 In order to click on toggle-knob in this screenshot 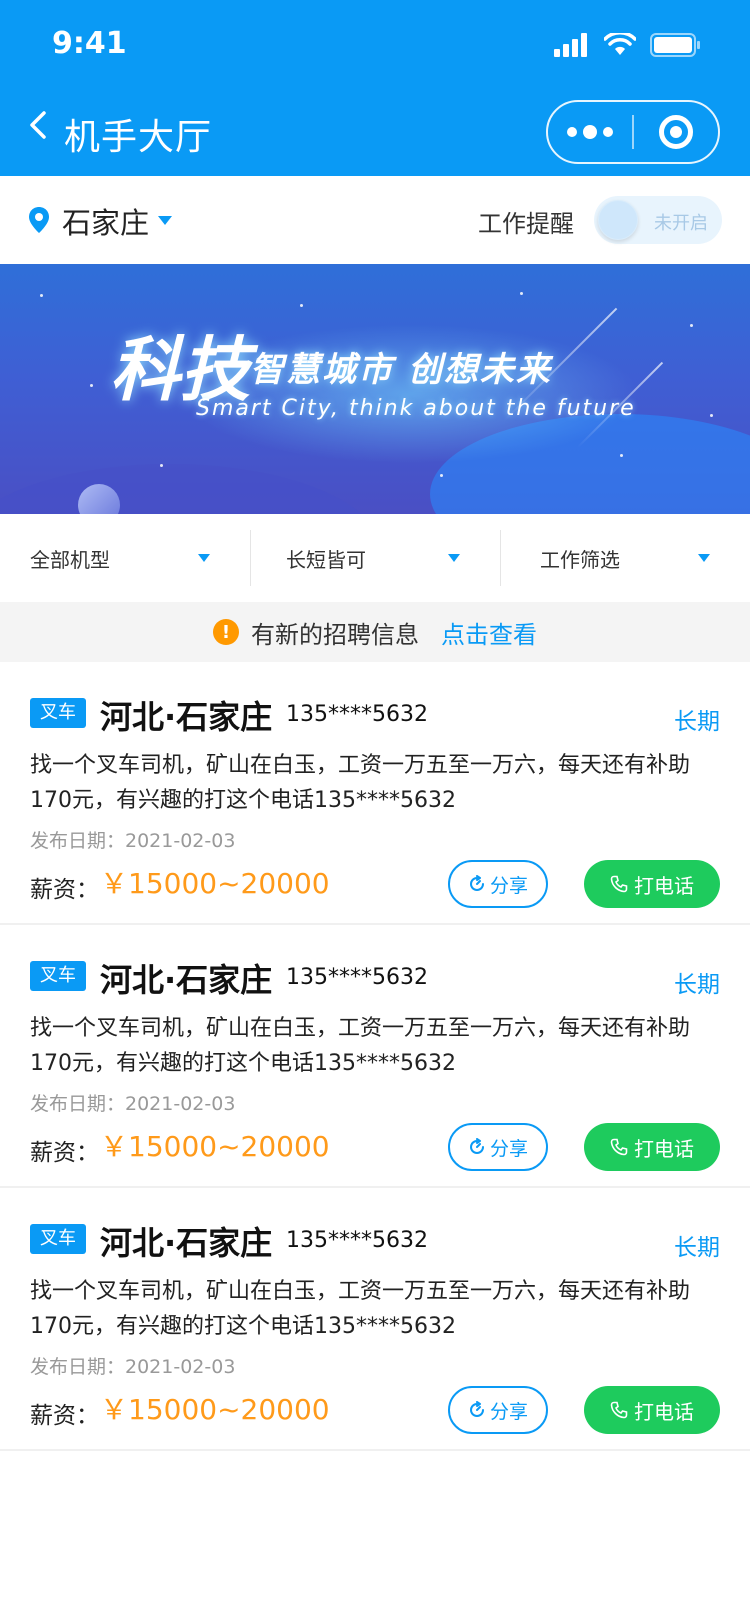, I will do `click(618, 220)`.